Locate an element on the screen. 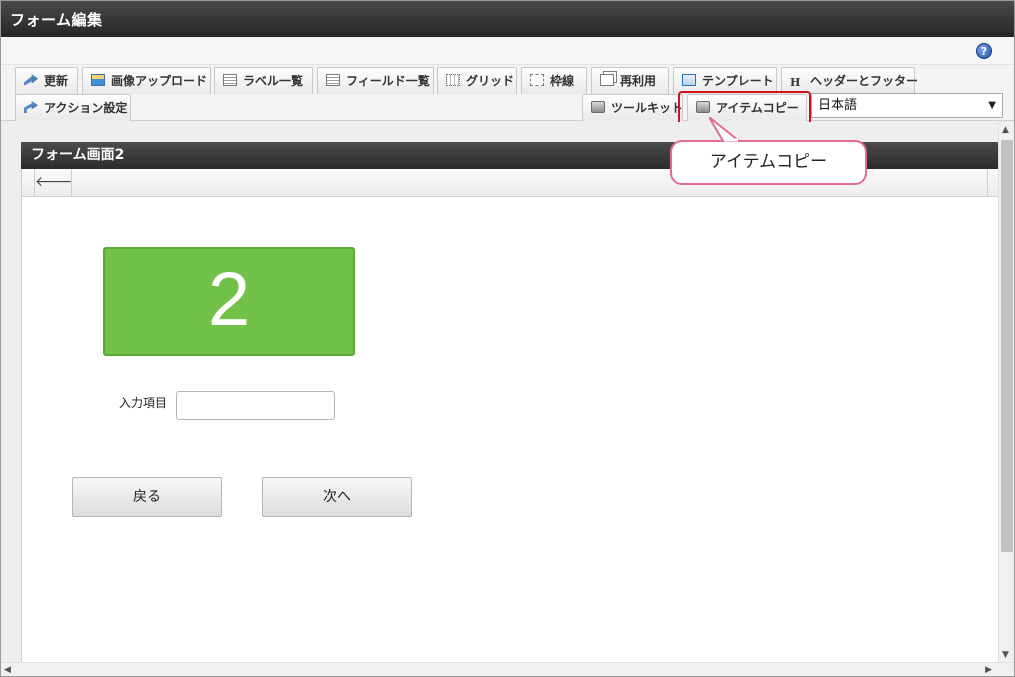 Image resolution: width=1015 pixels, height=677 pixels. tab-template-label: テンプレート is located at coordinates (738, 81).